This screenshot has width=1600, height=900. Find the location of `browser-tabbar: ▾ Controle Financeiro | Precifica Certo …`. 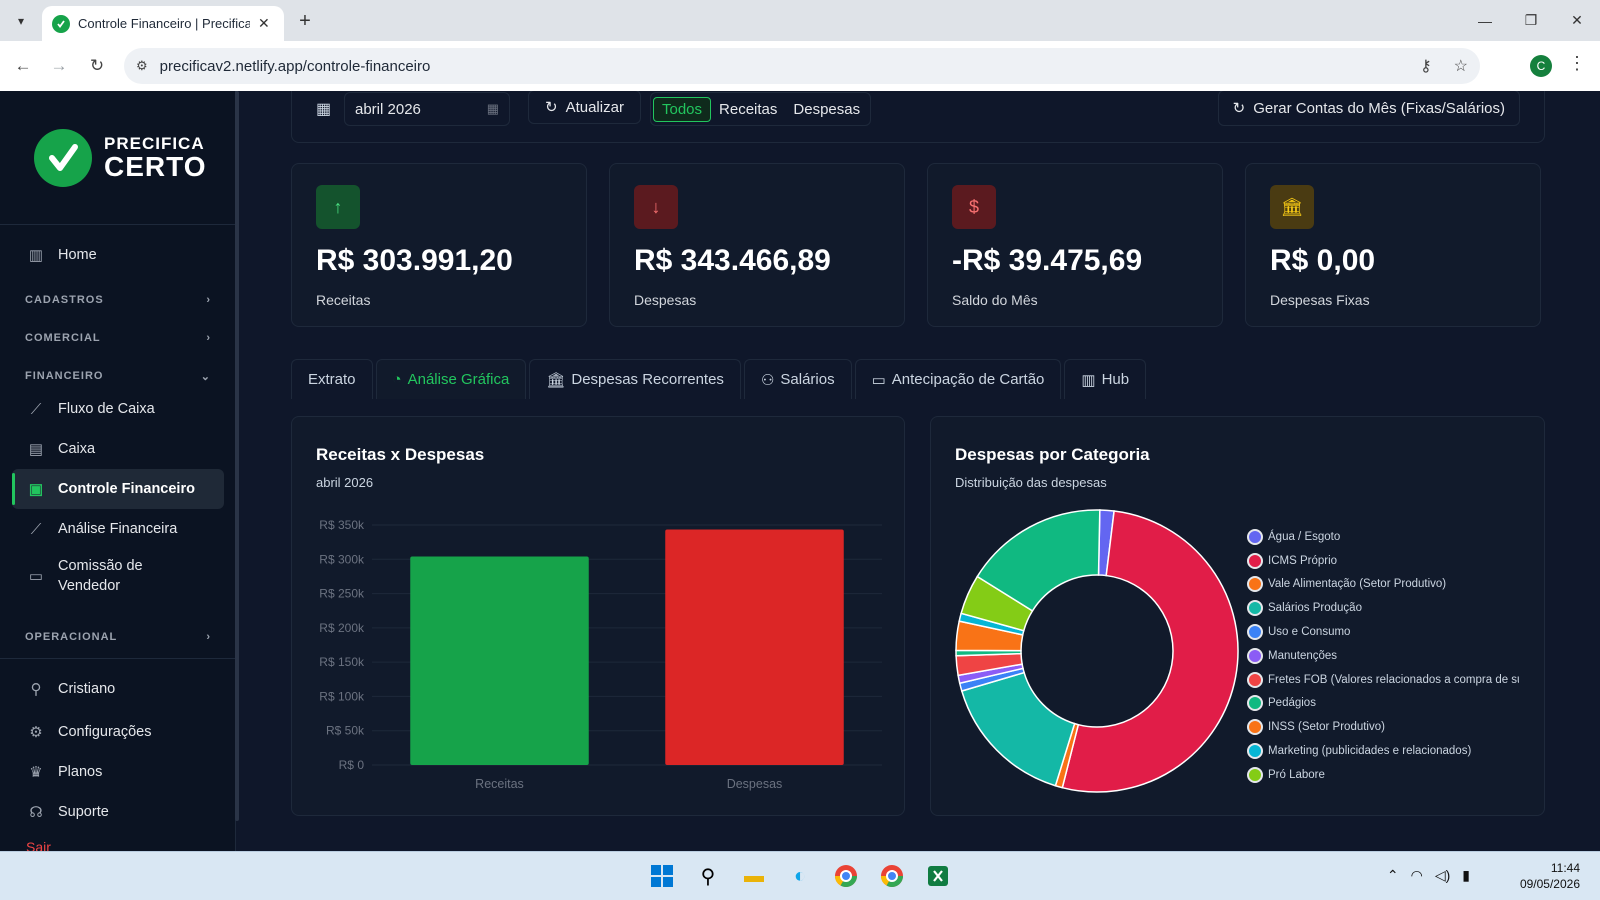

browser-tabbar: ▾ Controle Financeiro | Precifica Certo … is located at coordinates (800, 20).